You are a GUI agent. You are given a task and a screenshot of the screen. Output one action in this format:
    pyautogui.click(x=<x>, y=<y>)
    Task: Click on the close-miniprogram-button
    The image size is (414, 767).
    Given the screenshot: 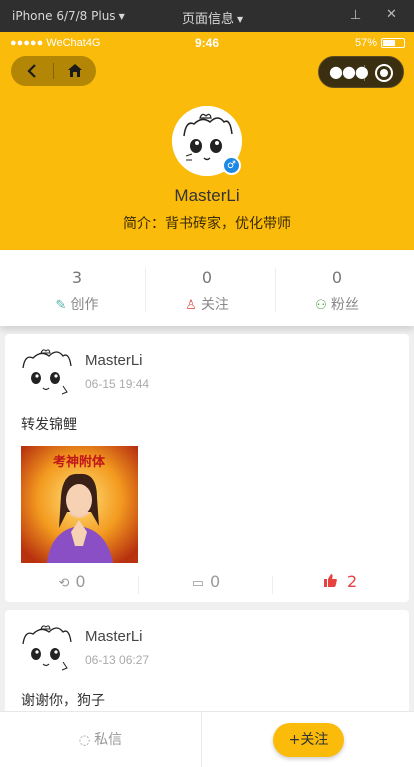 What is the action you would take?
    pyautogui.click(x=384, y=73)
    